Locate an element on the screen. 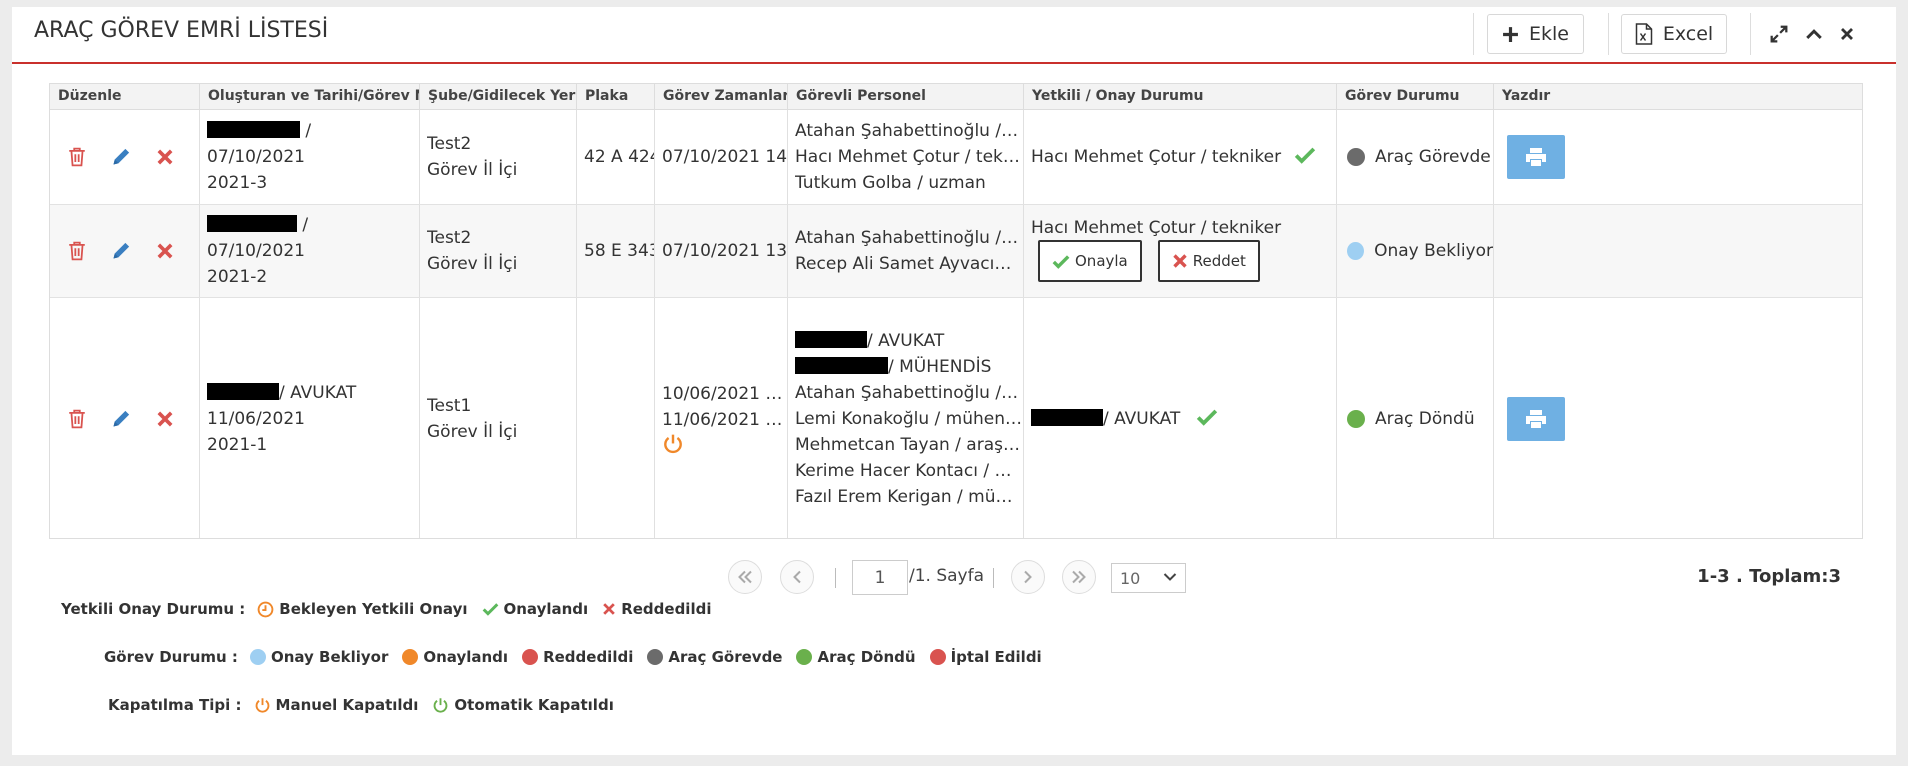 The height and width of the screenshot is (766, 1908). column-header-olusturan: Oluşturan ve Tarihi/Görev No is located at coordinates (310, 97).